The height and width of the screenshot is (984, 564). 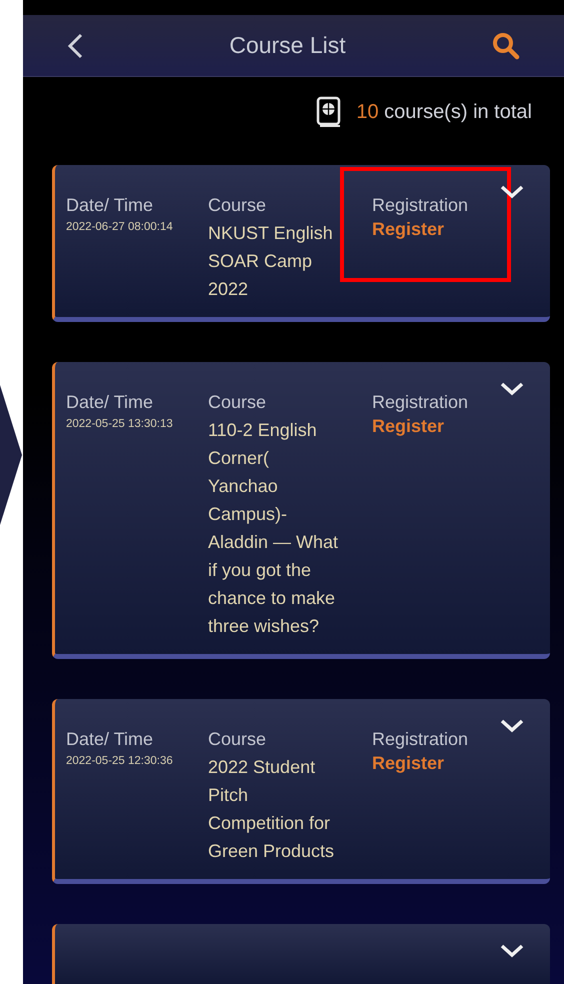 I want to click on book-globe-icon, so click(x=329, y=112).